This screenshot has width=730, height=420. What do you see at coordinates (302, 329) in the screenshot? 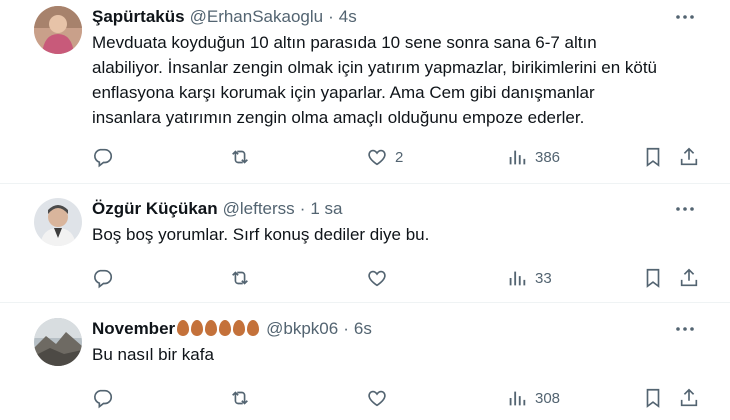
I see `user-handle: @bkpk06` at bounding box center [302, 329].